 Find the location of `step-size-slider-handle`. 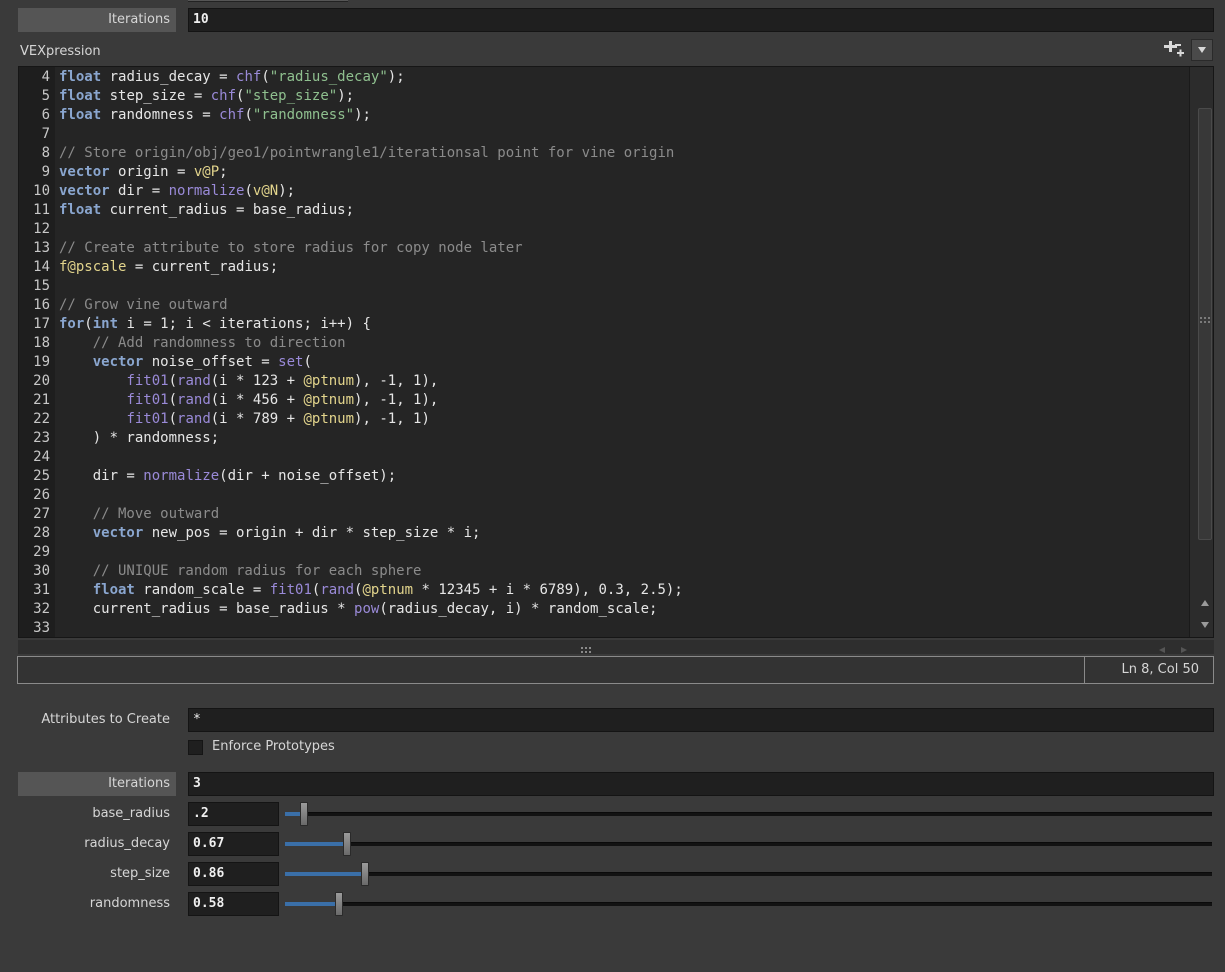

step-size-slider-handle is located at coordinates (365, 874).